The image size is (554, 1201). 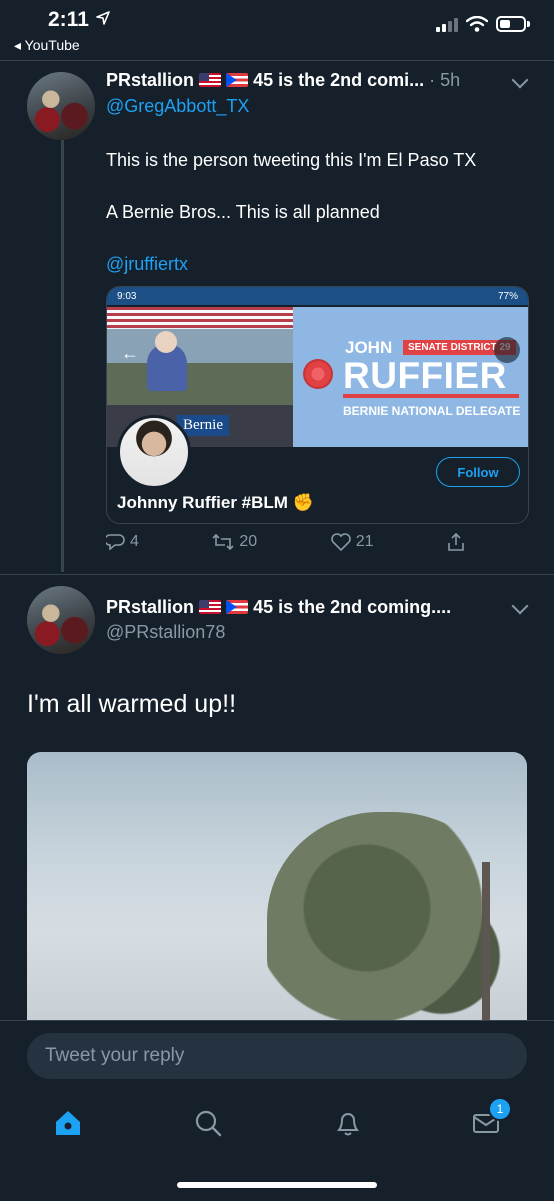 I want to click on location-arrow-icon, so click(x=103, y=18).